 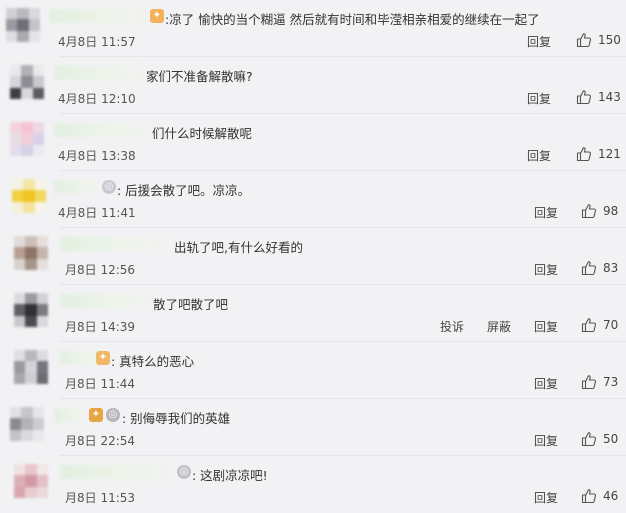 I want to click on like-count: 121, so click(x=609, y=154).